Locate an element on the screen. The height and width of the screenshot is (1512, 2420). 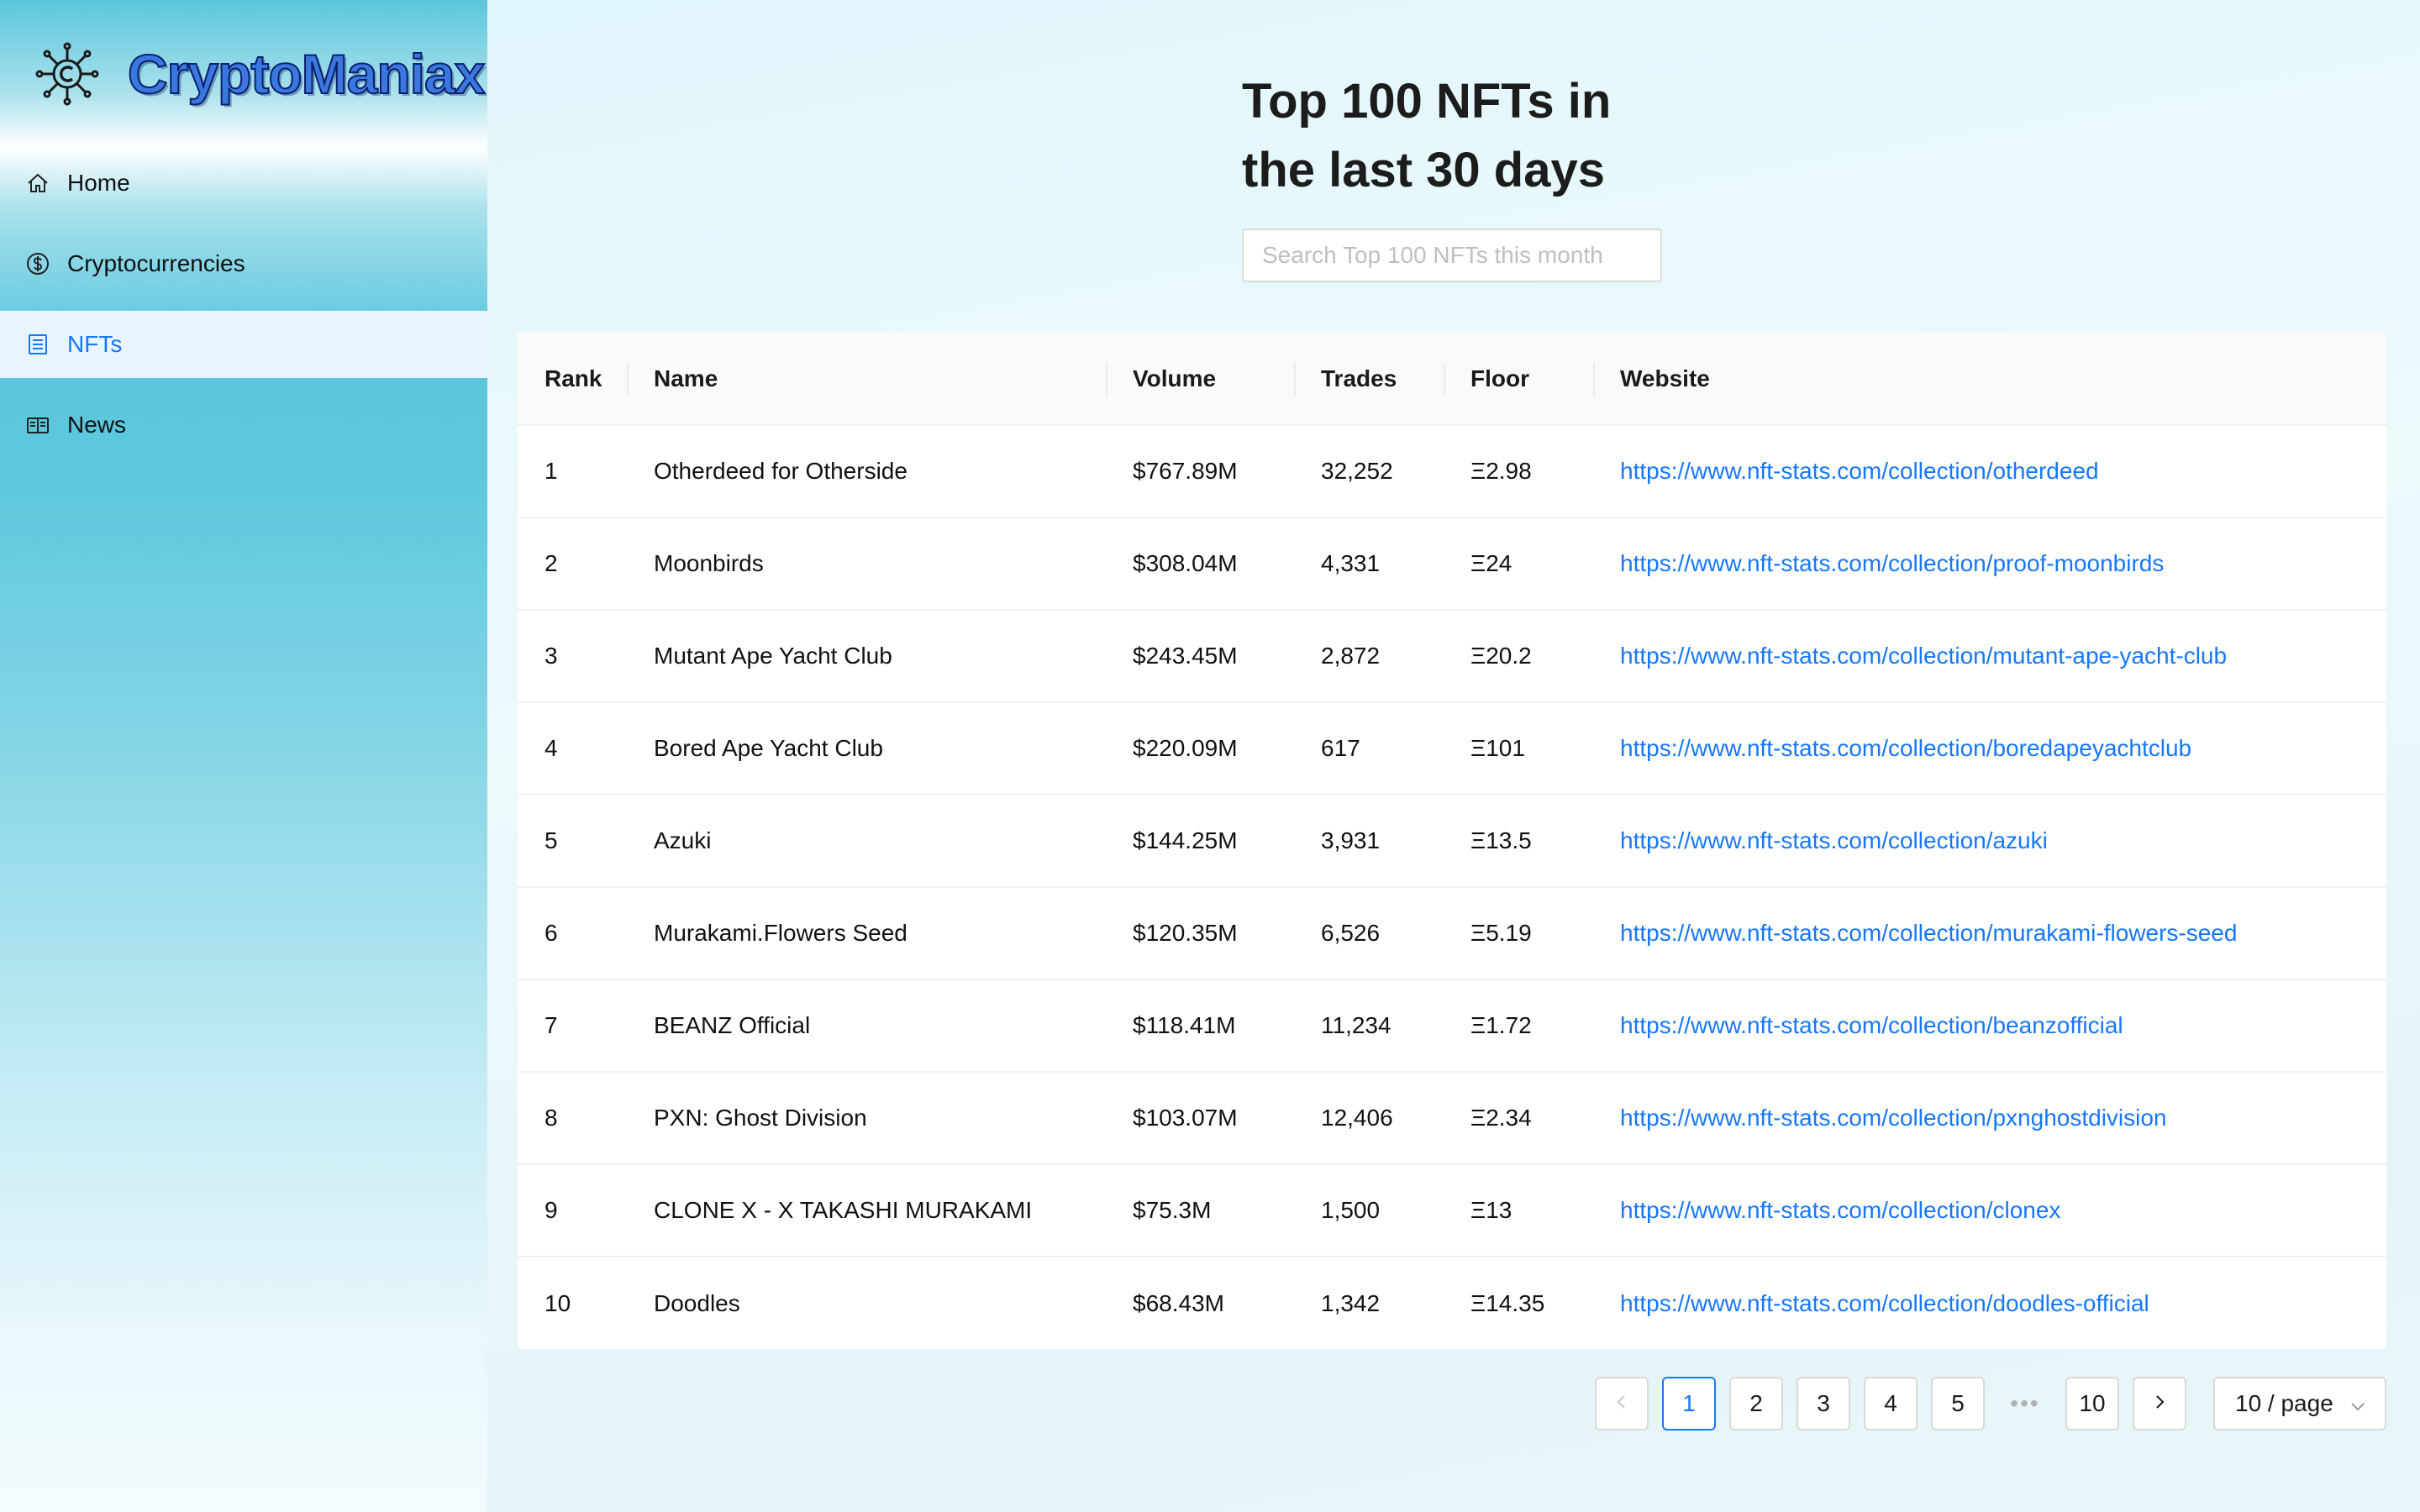
cell-trades: 32,252 is located at coordinates (1369, 471).